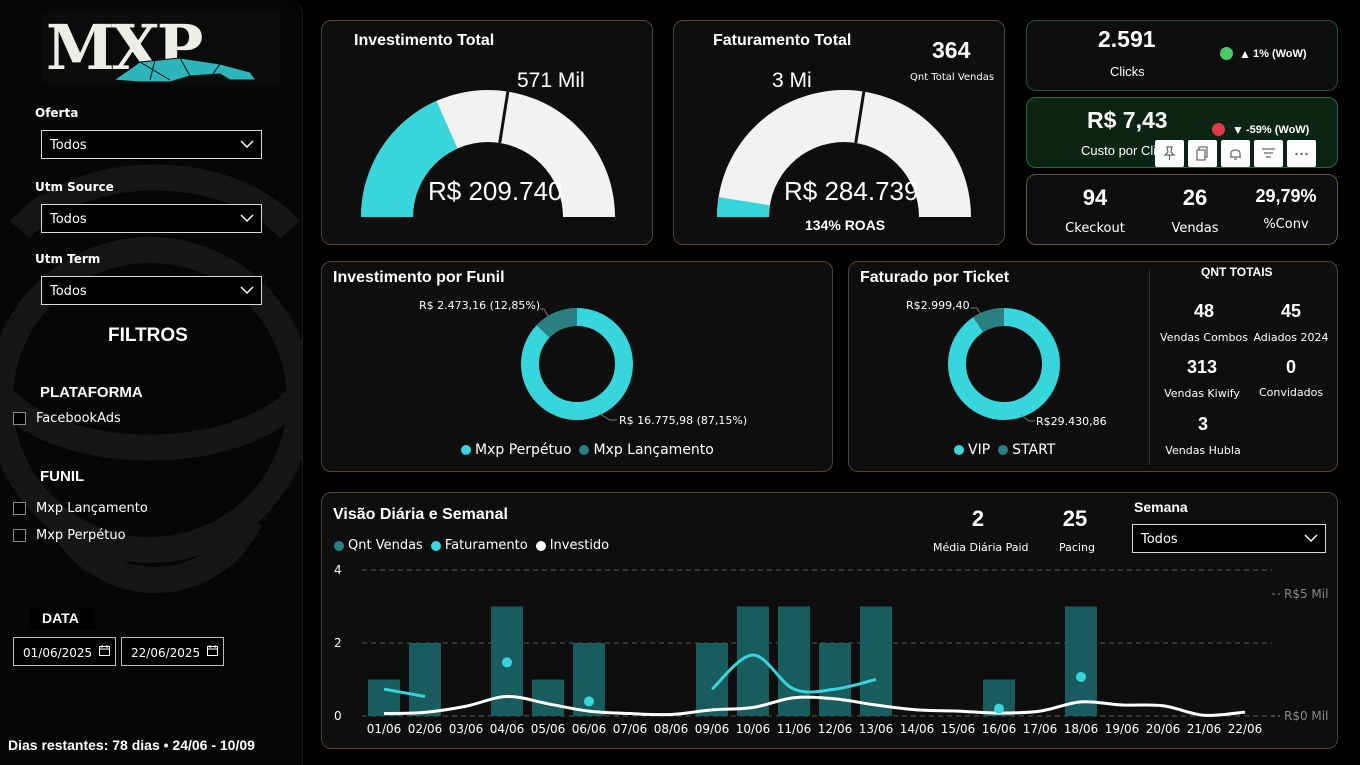  What do you see at coordinates (1278, 130) in the screenshot?
I see `custo-wow: -59% (WoW)` at bounding box center [1278, 130].